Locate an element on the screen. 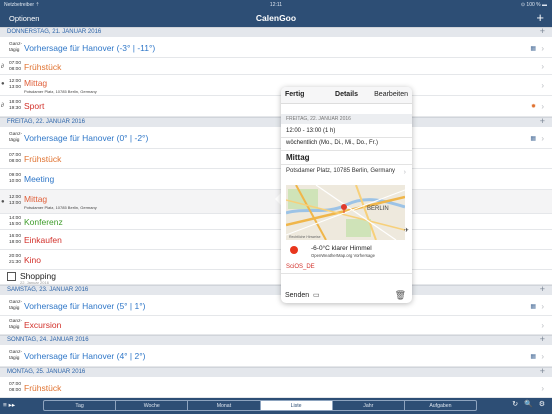  trash-icon: 🗑 is located at coordinates (400, 295).